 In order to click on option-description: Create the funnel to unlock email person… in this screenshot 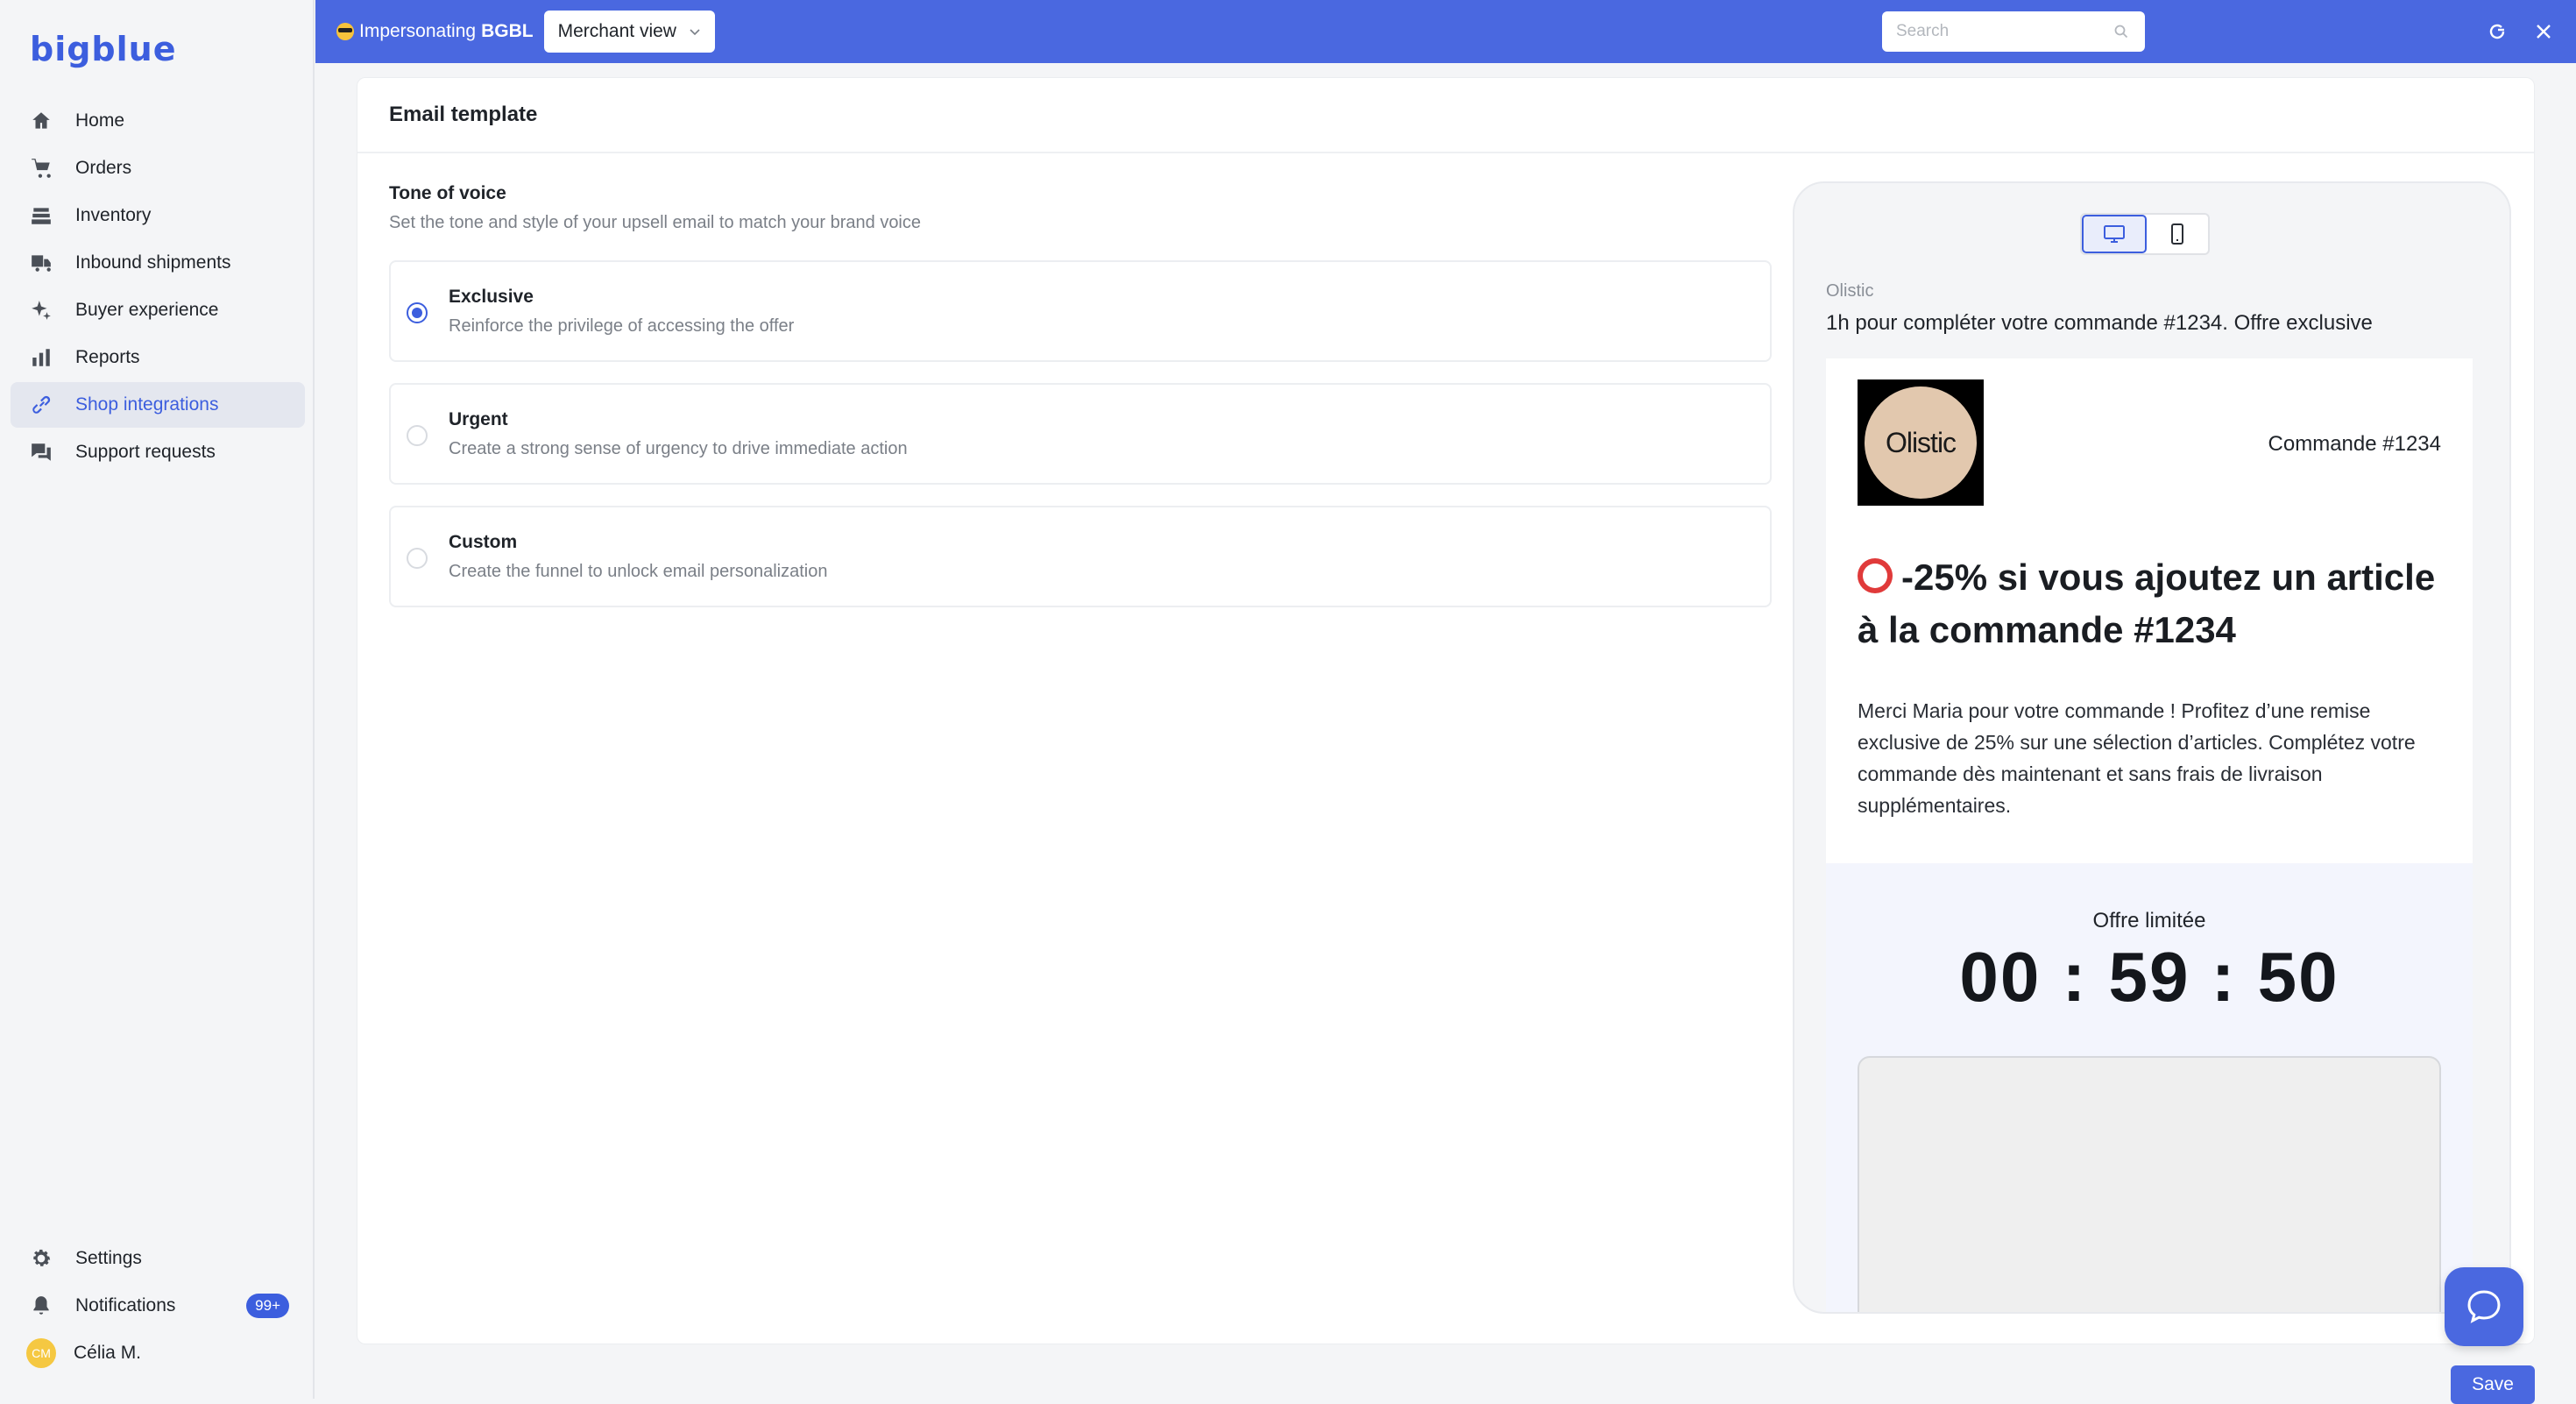, I will do `click(638, 571)`.